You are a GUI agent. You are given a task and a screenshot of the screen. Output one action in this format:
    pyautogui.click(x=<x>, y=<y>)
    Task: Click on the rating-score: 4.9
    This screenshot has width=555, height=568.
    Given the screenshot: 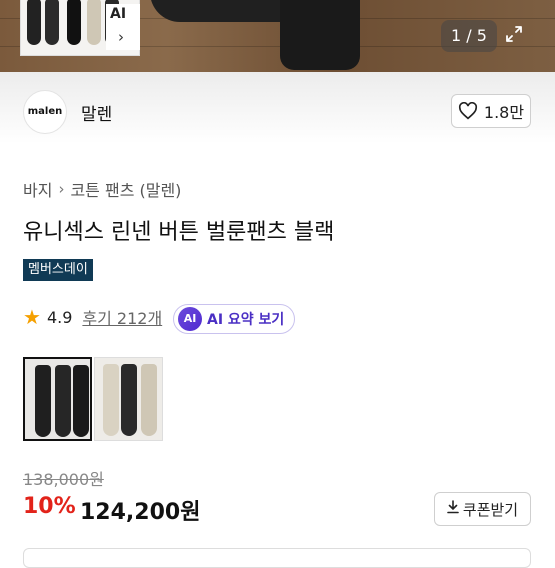 What is the action you would take?
    pyautogui.click(x=59, y=317)
    